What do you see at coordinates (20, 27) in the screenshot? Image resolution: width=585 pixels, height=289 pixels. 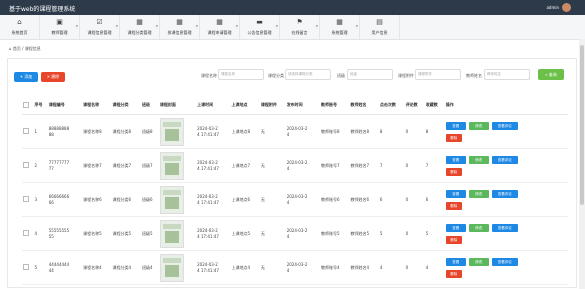 I see `nav-item-0: ⌂ 系统首页` at bounding box center [20, 27].